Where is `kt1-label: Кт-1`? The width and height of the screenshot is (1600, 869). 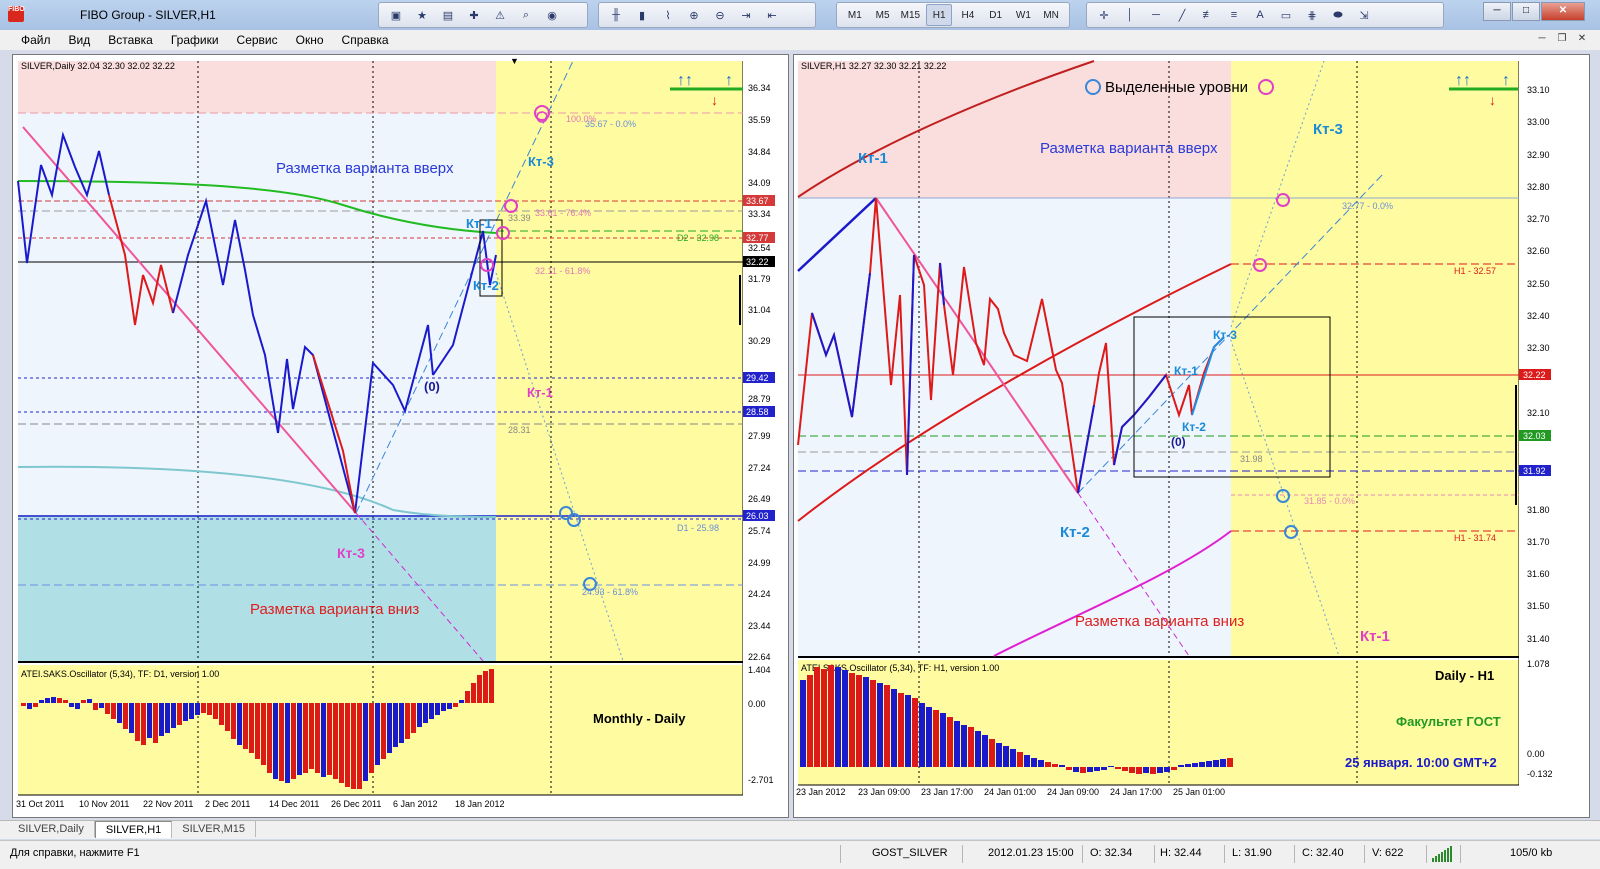
kt1-label: Кт-1 is located at coordinates (873, 158).